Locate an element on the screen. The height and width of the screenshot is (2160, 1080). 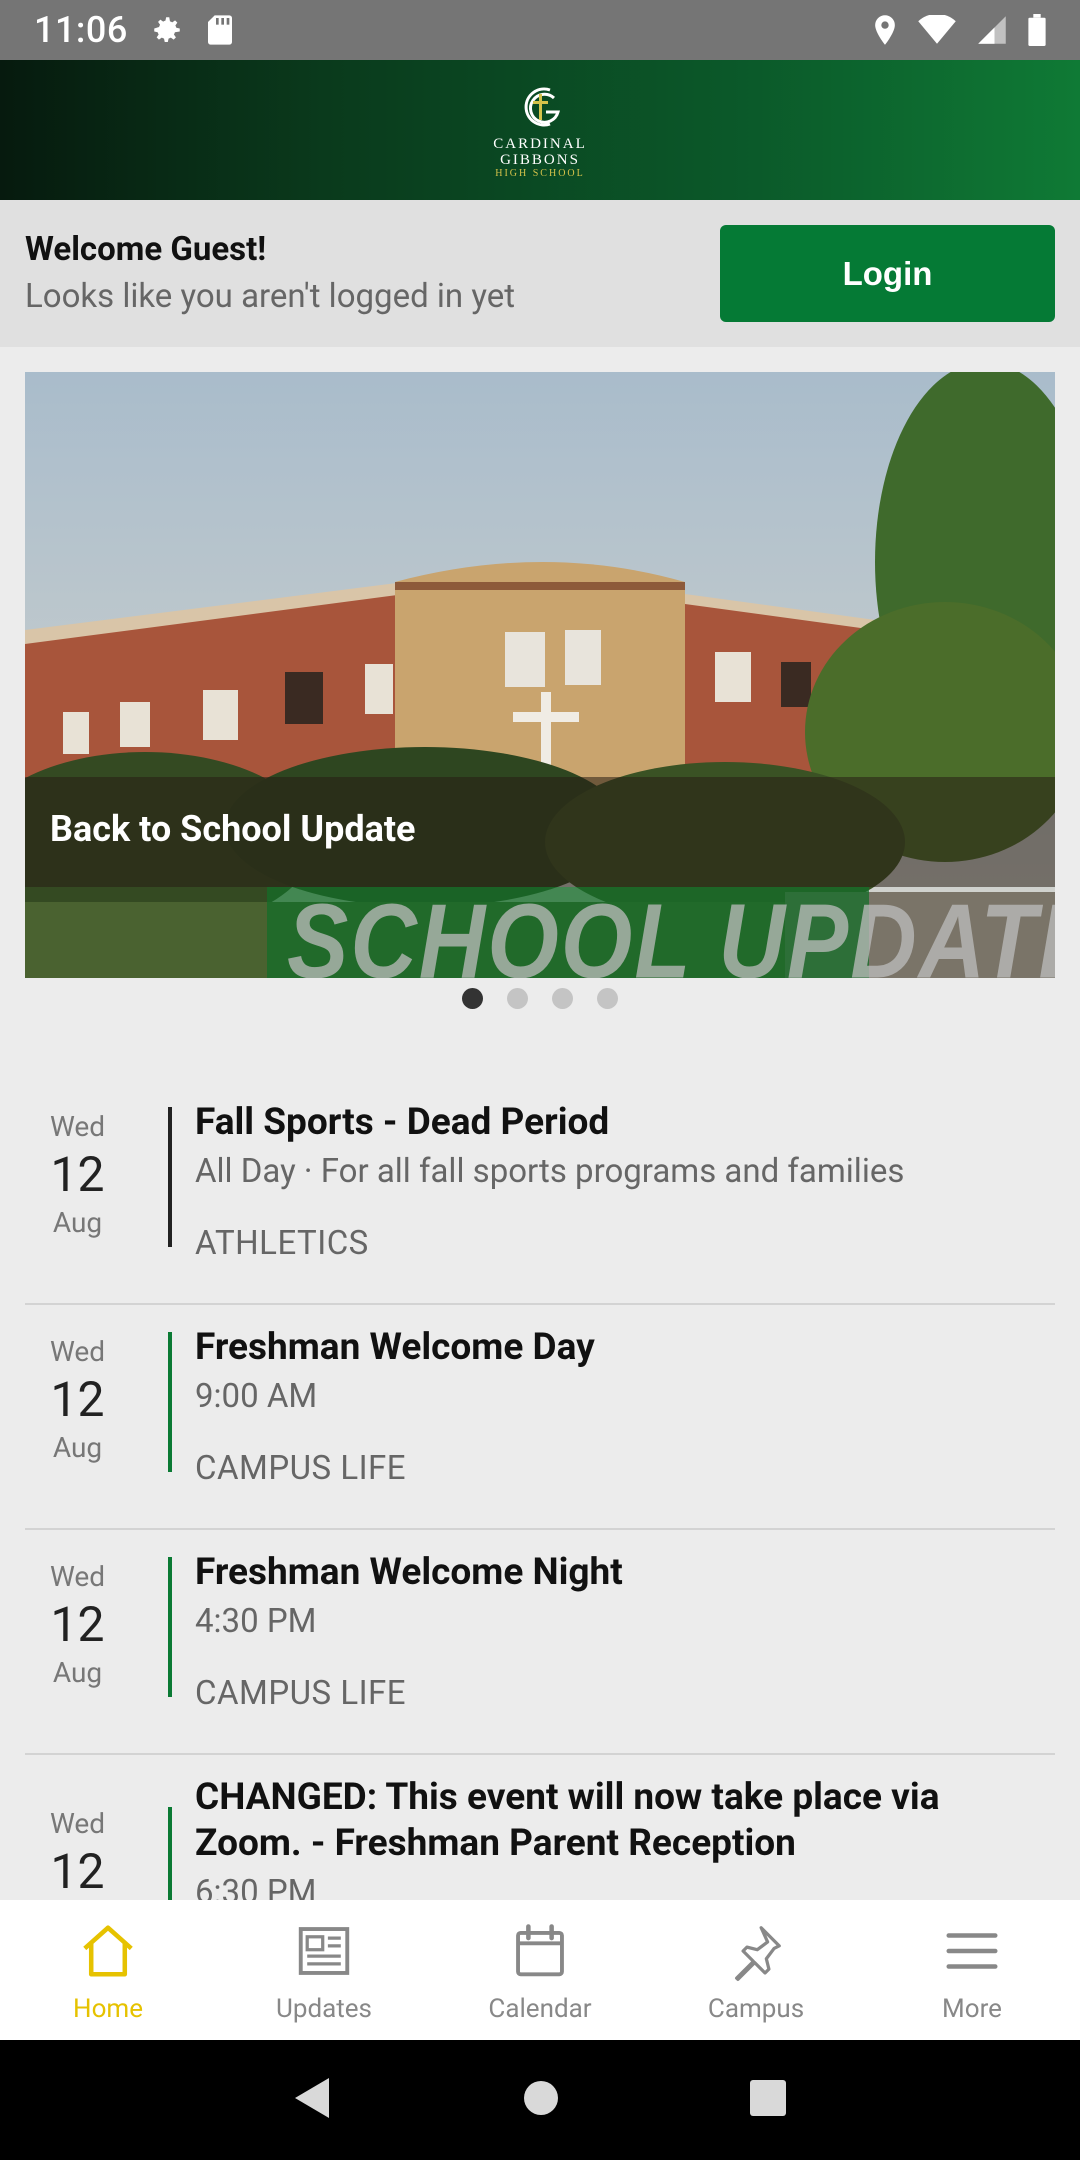
event-title: Fall Sports - Dead Period is located at coordinates (402, 1122).